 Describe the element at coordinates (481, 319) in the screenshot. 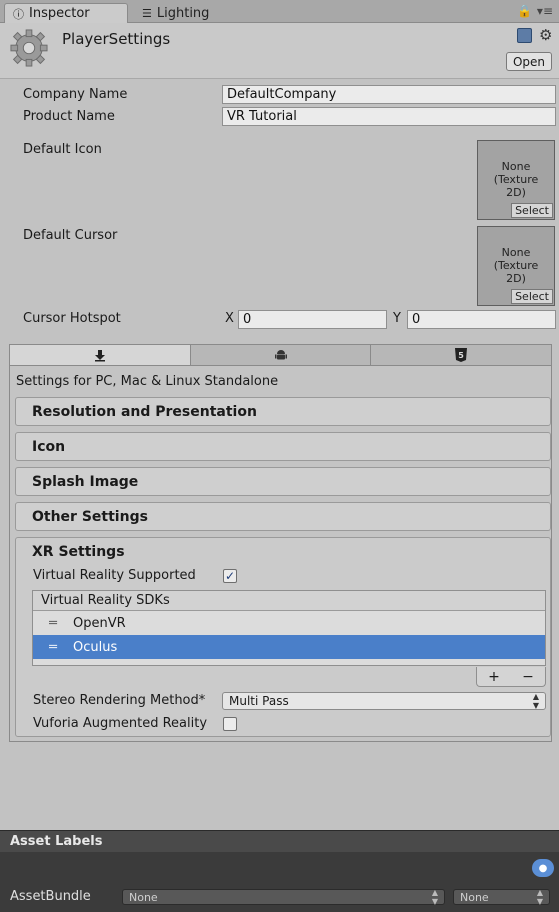

I see `hotspot-y-field: 0` at that location.